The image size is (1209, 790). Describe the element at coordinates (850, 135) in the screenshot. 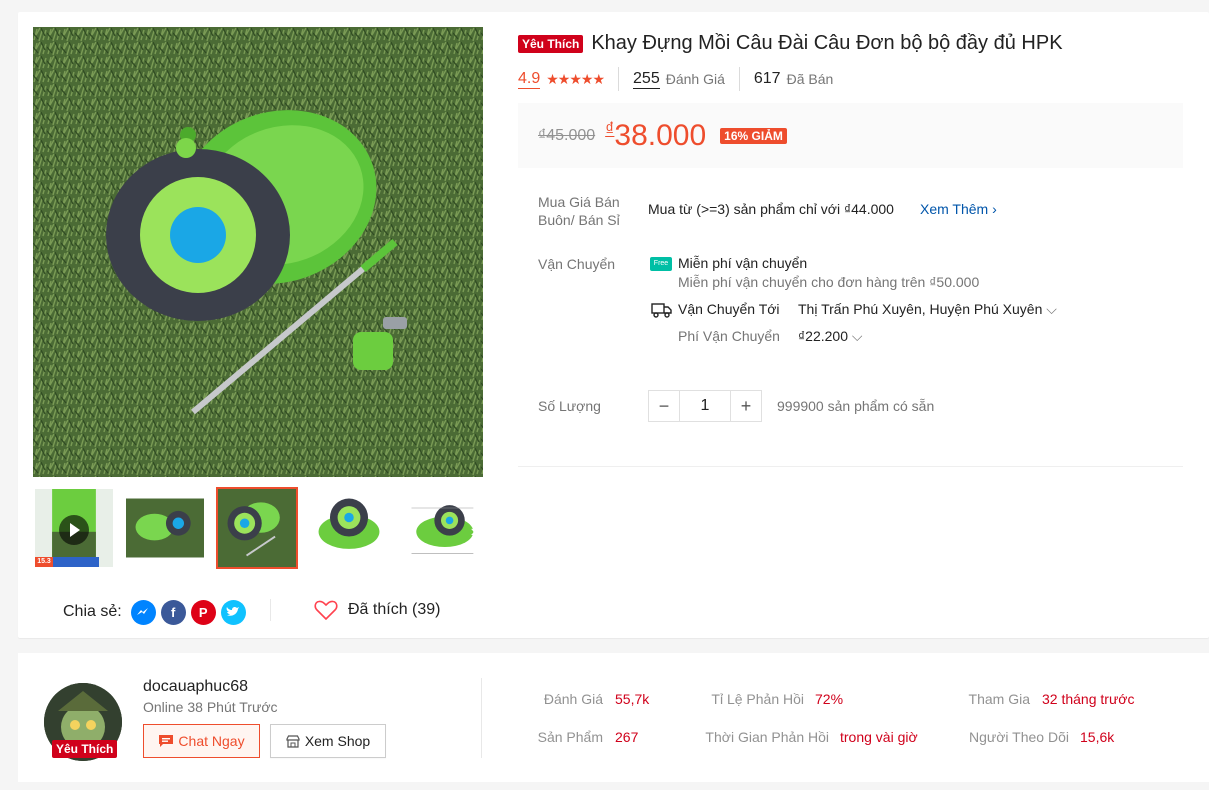

I see `price-box: ₫45.000 ₫ 38.000 16% GIẢM` at that location.